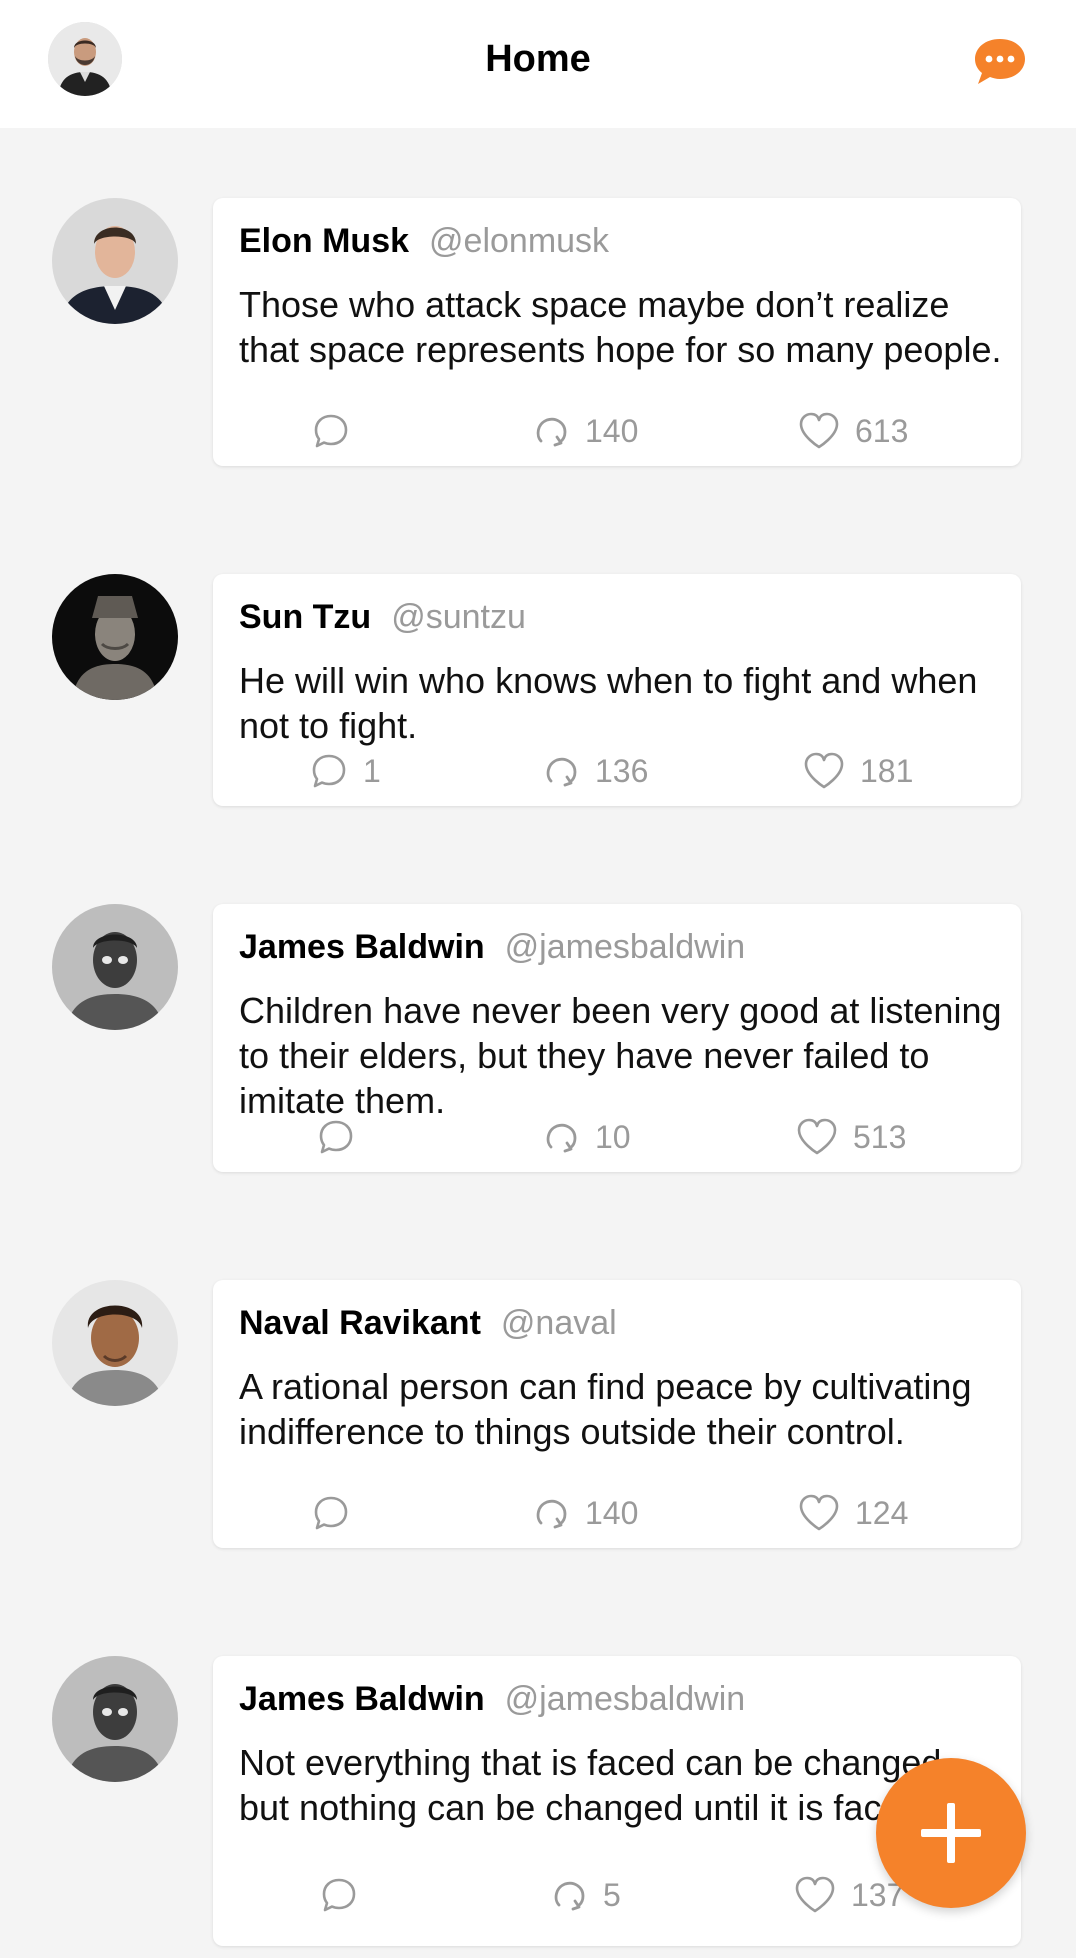 Image resolution: width=1076 pixels, height=1958 pixels. Describe the element at coordinates (424, 241) in the screenshot. I see `tweet-header: Elon Musk @elonmusk` at that location.